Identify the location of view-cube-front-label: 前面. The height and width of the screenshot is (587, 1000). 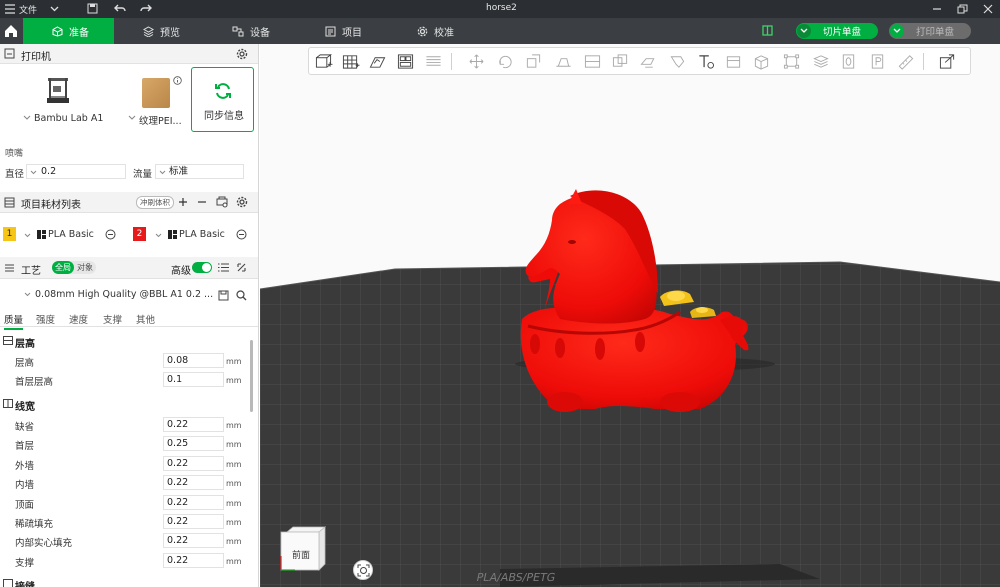
(301, 556).